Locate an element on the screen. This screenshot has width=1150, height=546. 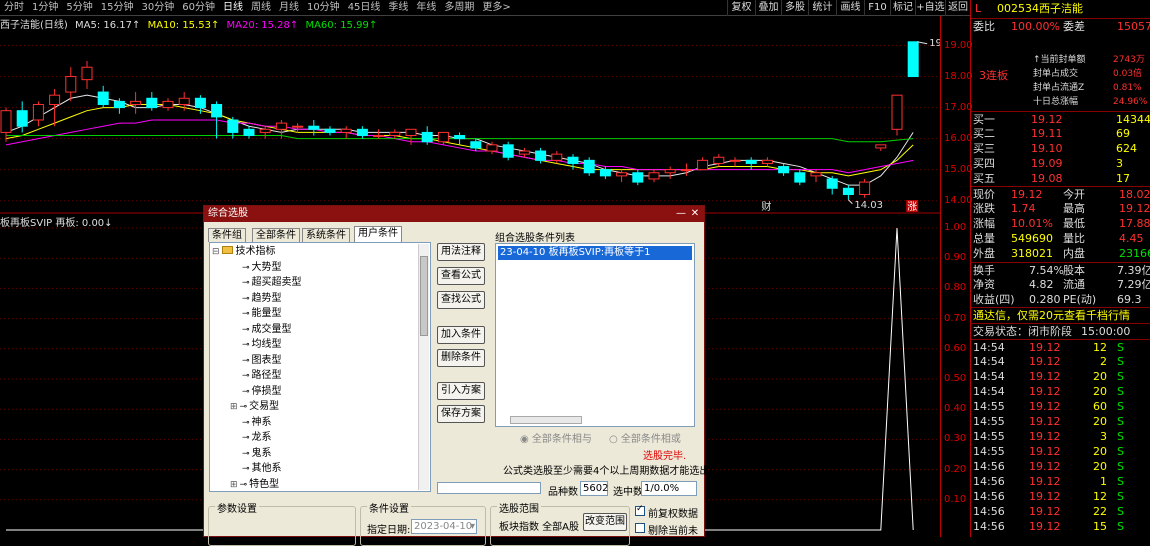
tree-item: ⊸ 超买超卖型 is located at coordinates (266, 282).